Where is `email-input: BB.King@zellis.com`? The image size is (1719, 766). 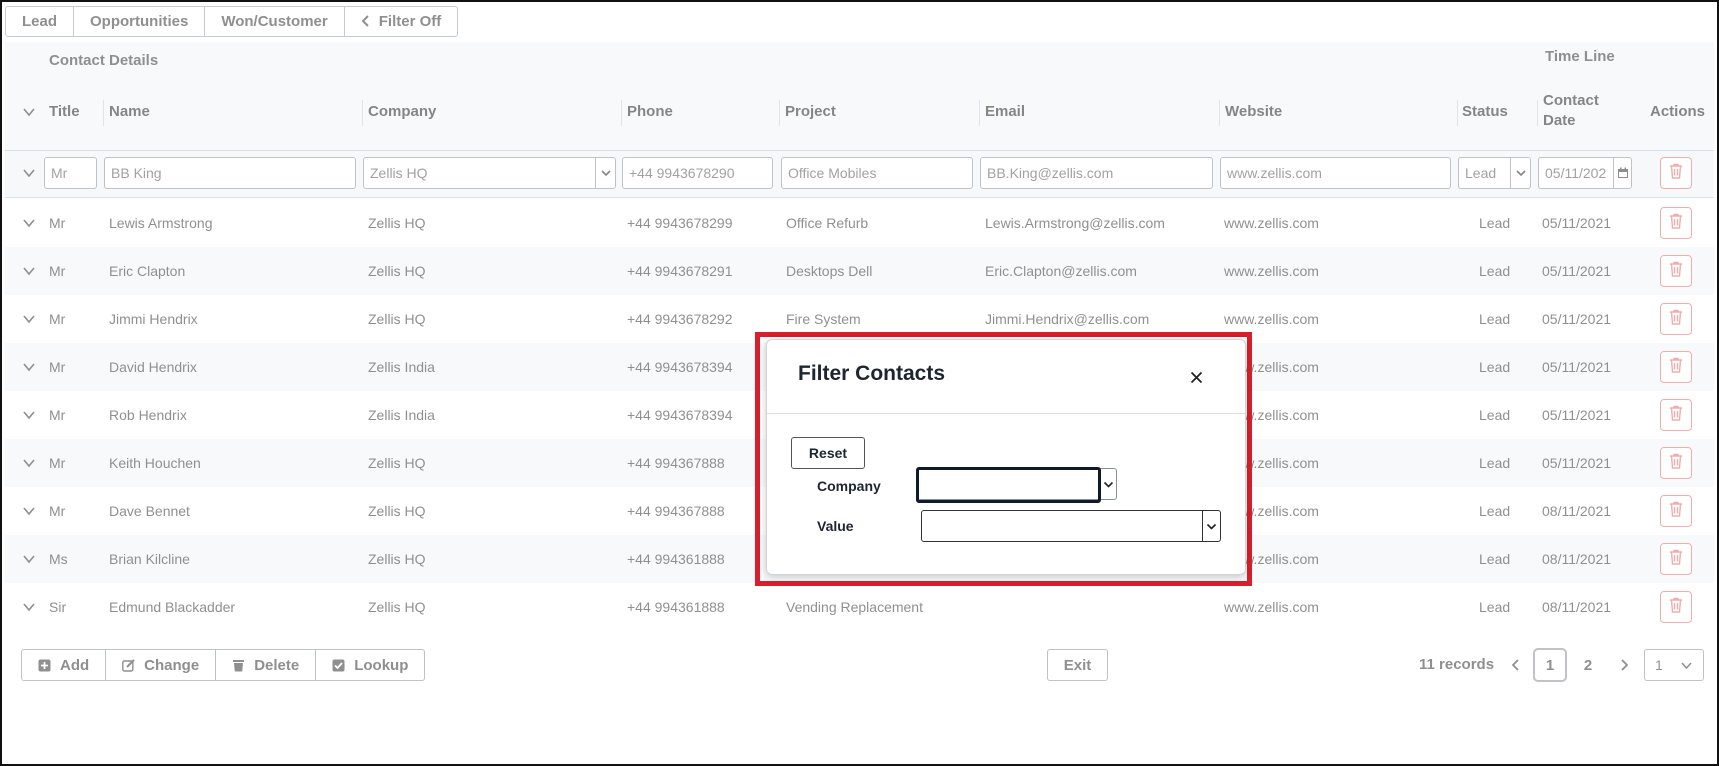
email-input: BB.King@zellis.com is located at coordinates (1096, 173).